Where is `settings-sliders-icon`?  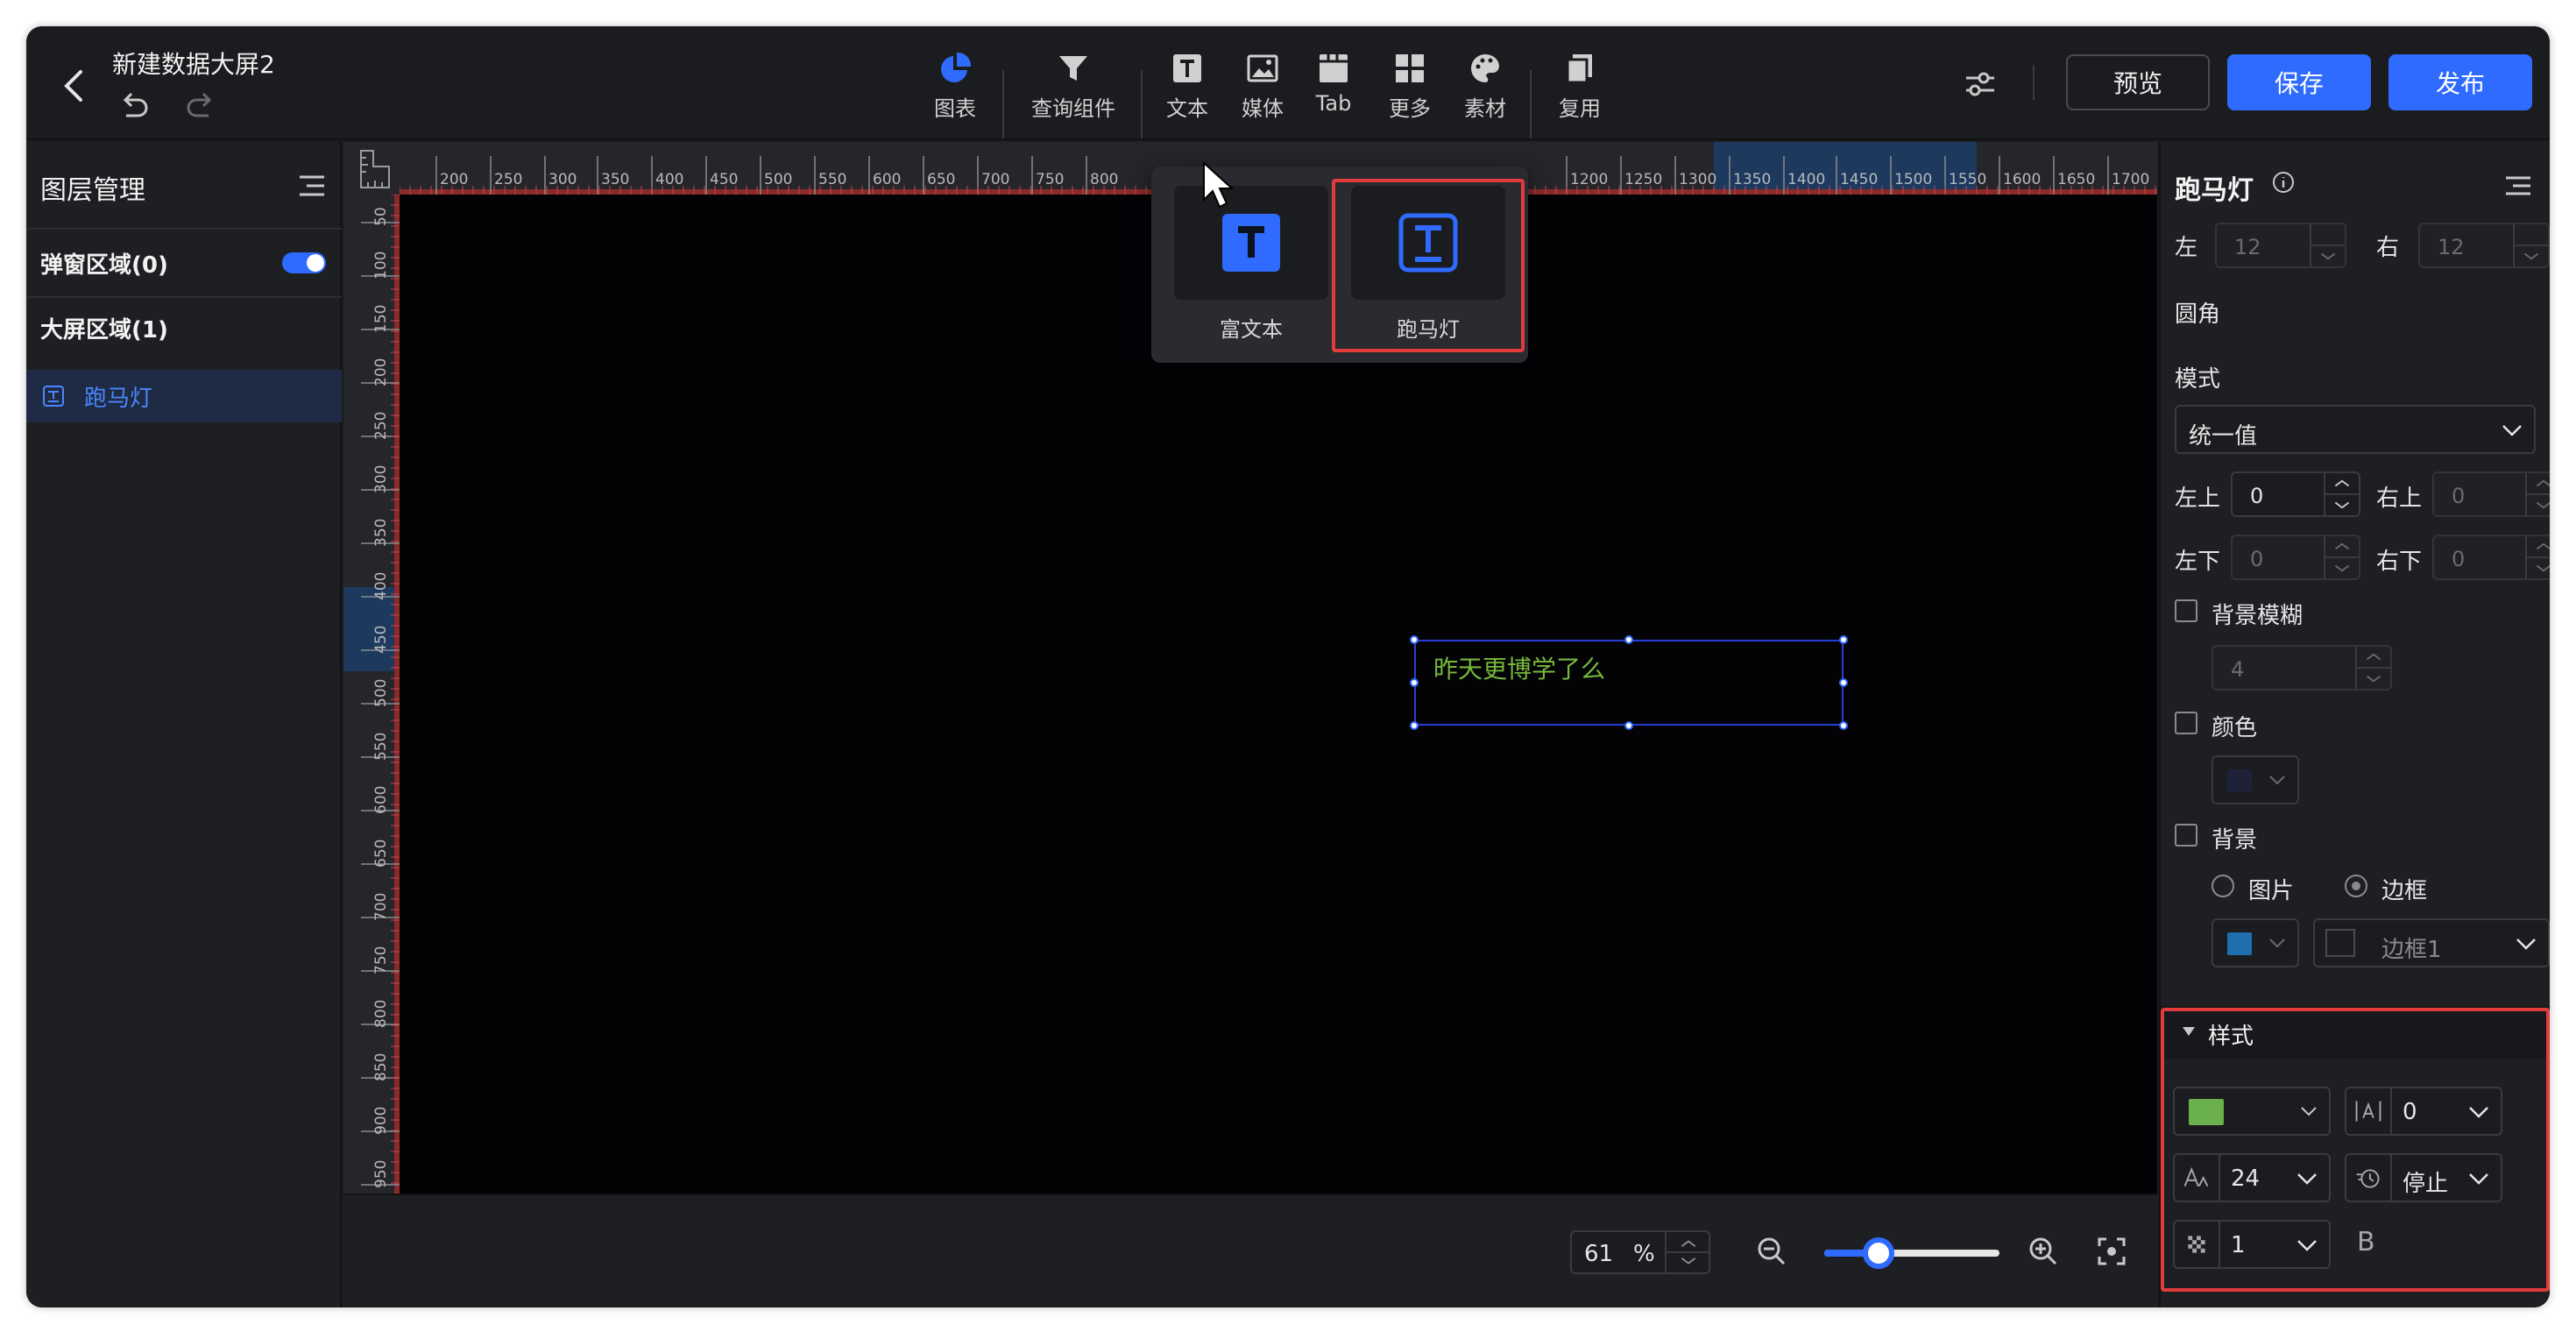
settings-sliders-icon is located at coordinates (1980, 84).